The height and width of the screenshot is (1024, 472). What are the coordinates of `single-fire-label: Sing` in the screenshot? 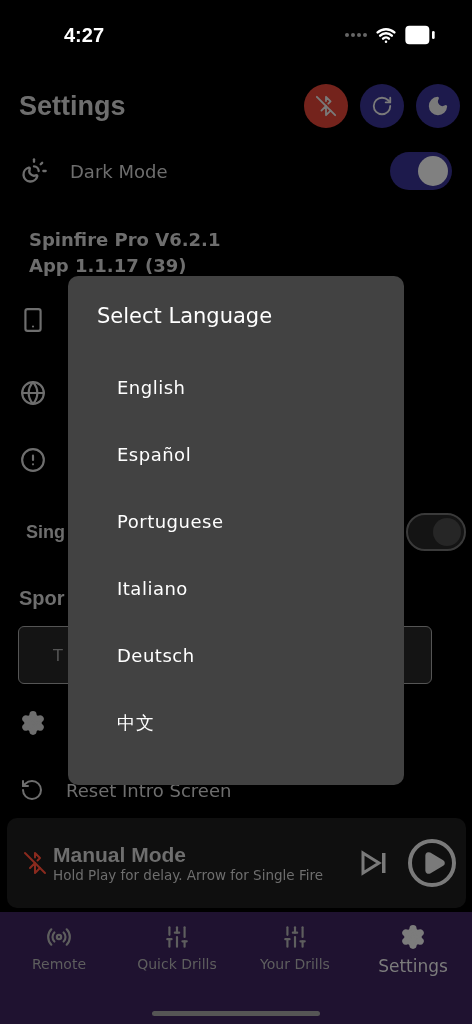 It's located at (45, 532).